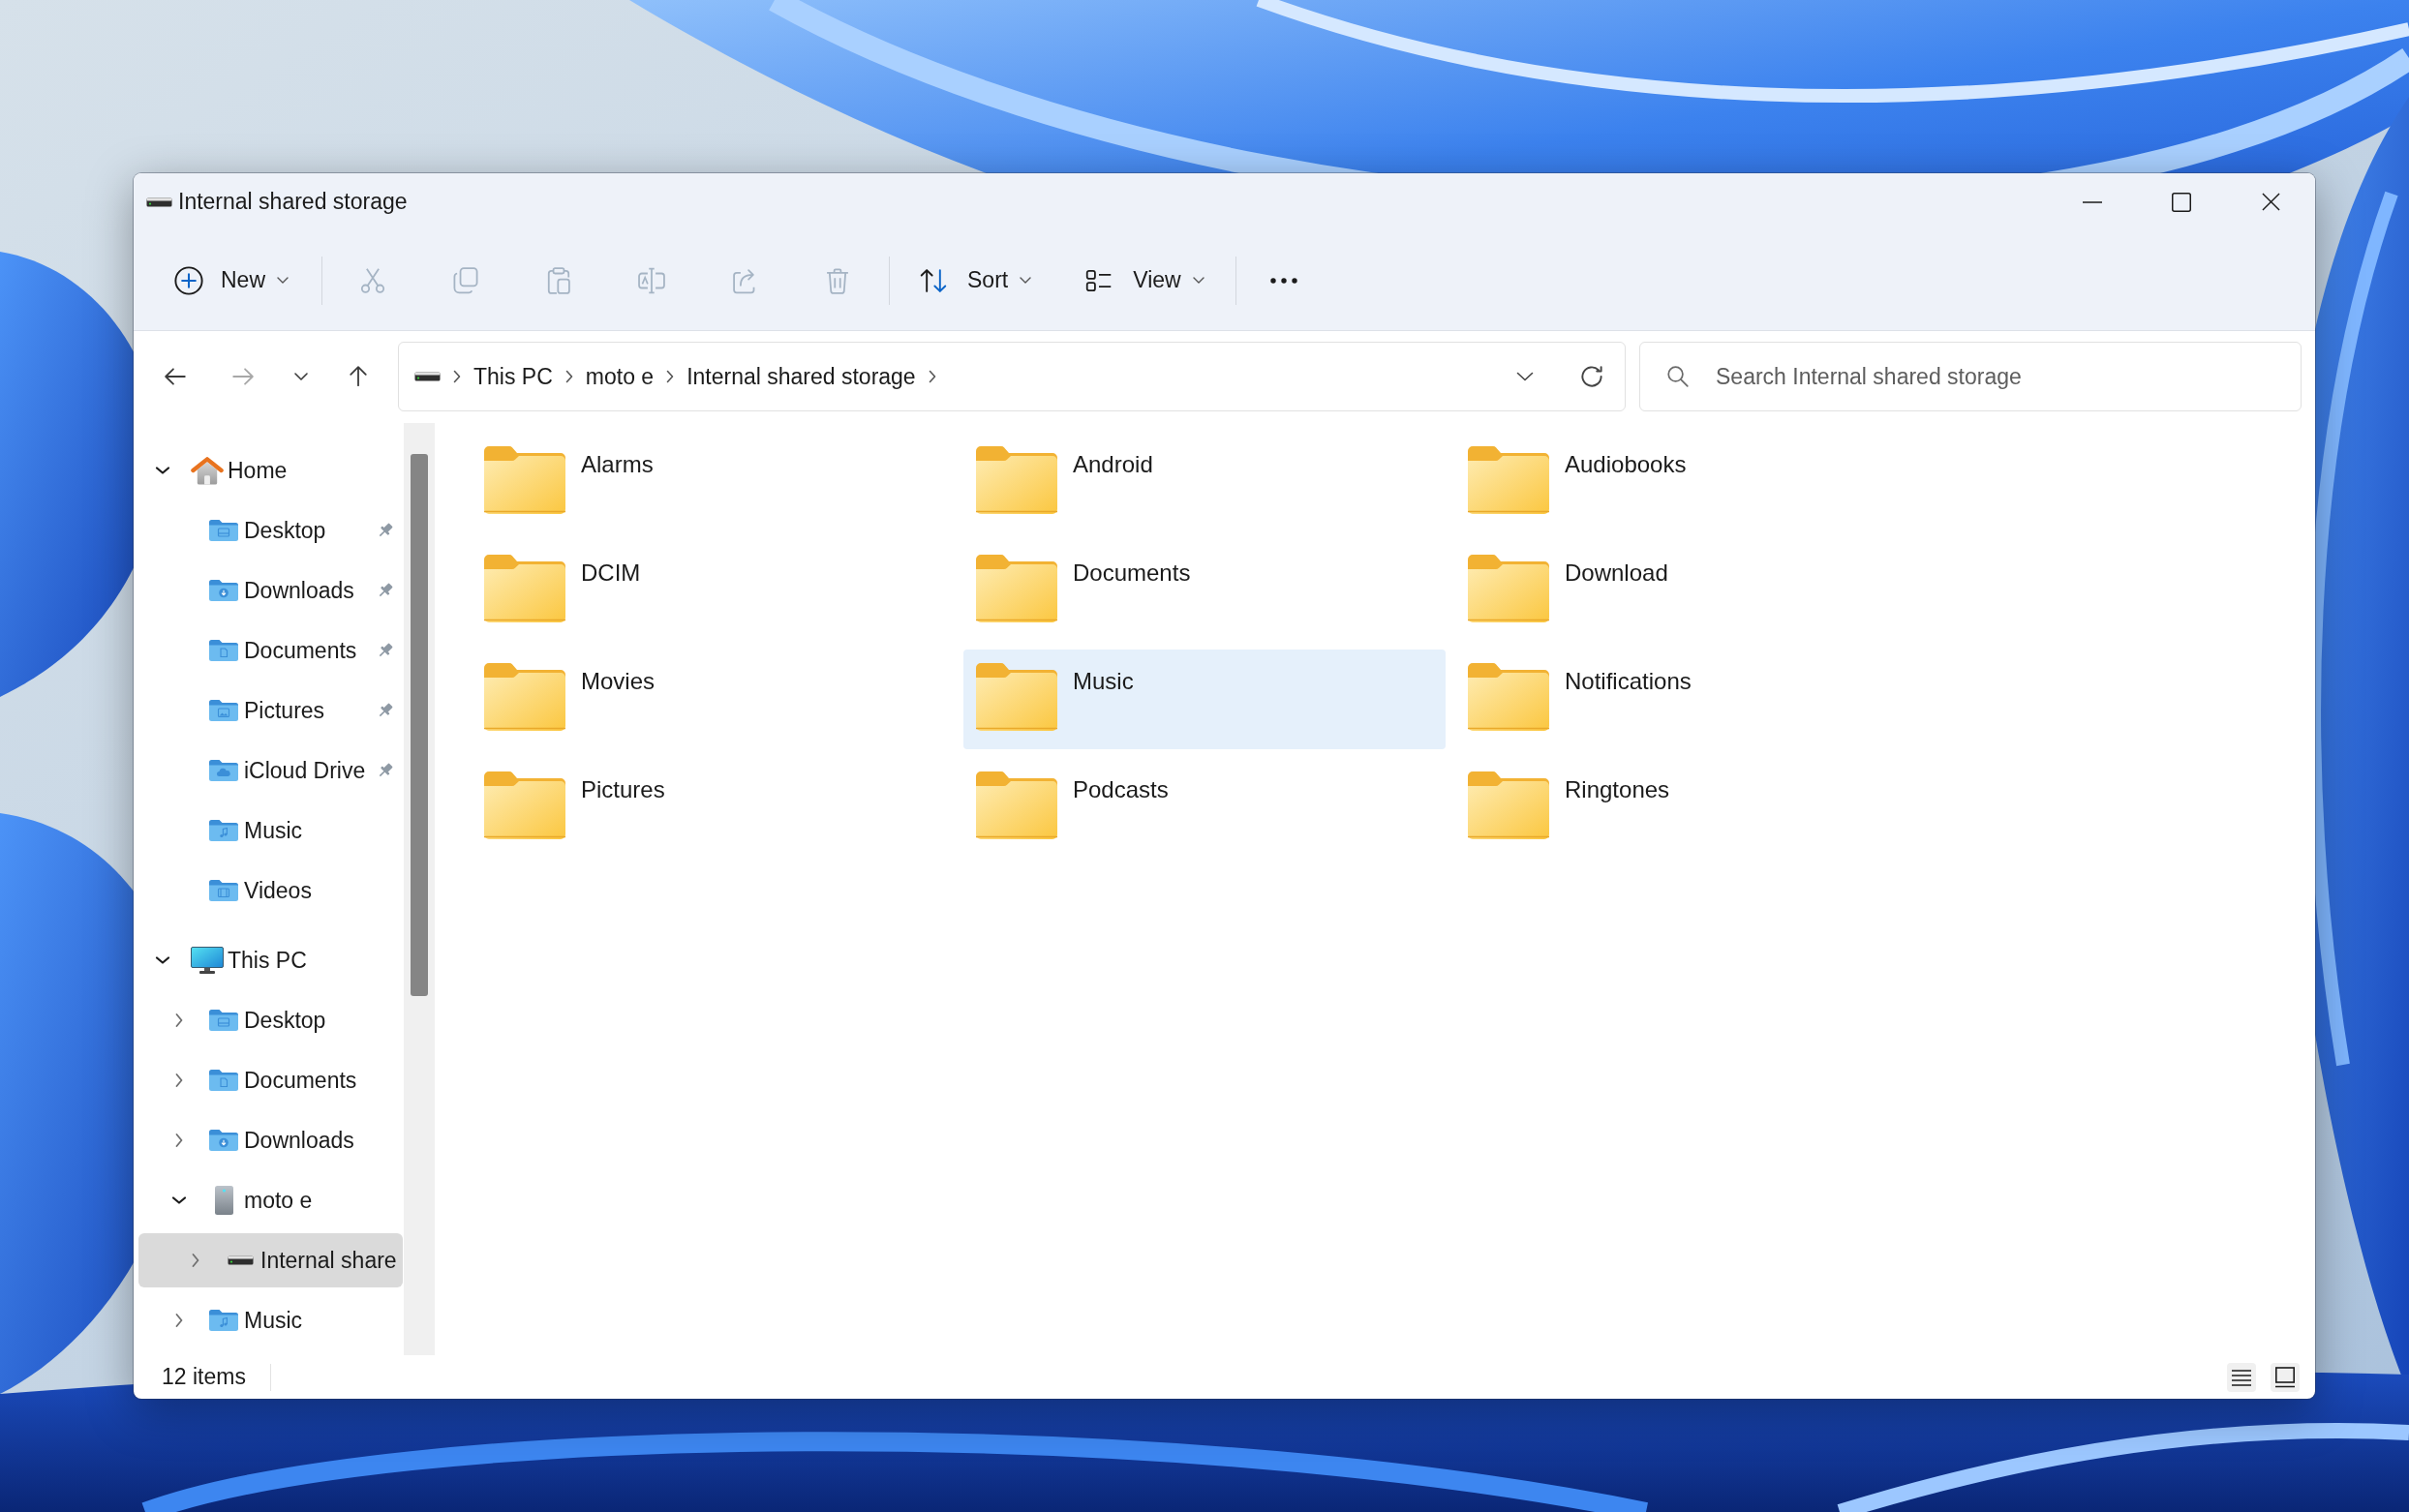  I want to click on search-field: Search Internal shared storage, so click(1970, 376).